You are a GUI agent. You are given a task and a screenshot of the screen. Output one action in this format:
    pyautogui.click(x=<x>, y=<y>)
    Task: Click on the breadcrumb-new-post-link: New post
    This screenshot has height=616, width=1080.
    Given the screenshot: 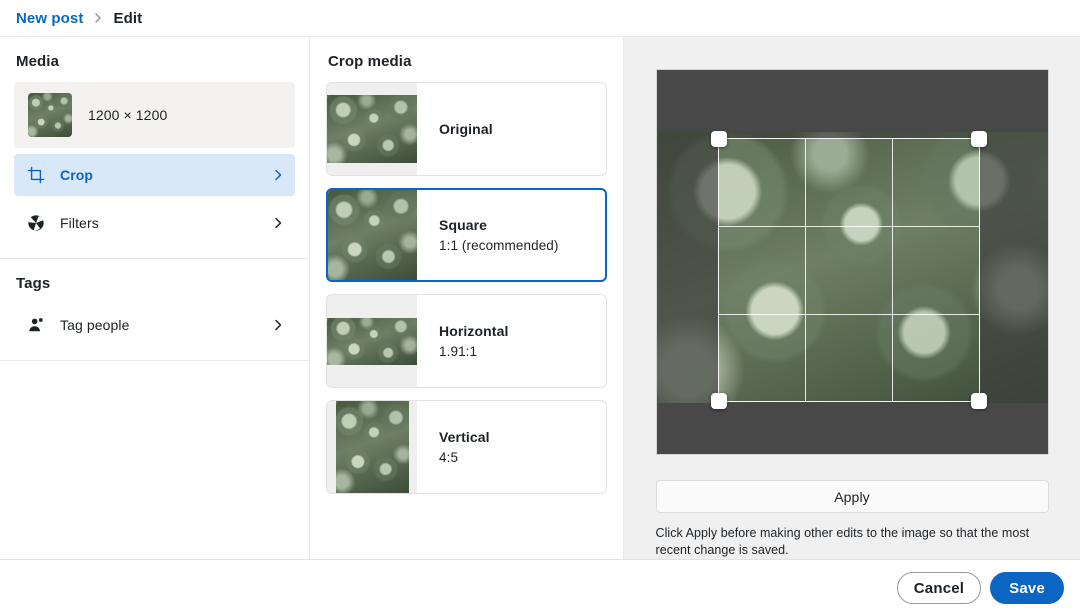 What is the action you would take?
    pyautogui.click(x=49, y=18)
    